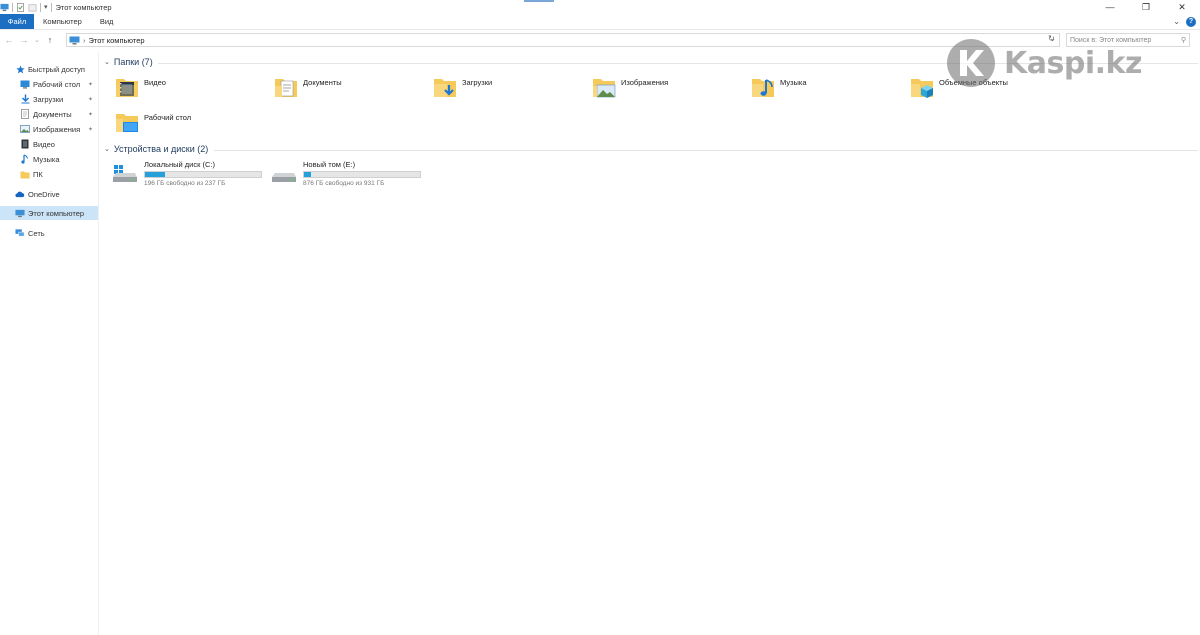  I want to click on folder-label: Загрузки, so click(477, 82).